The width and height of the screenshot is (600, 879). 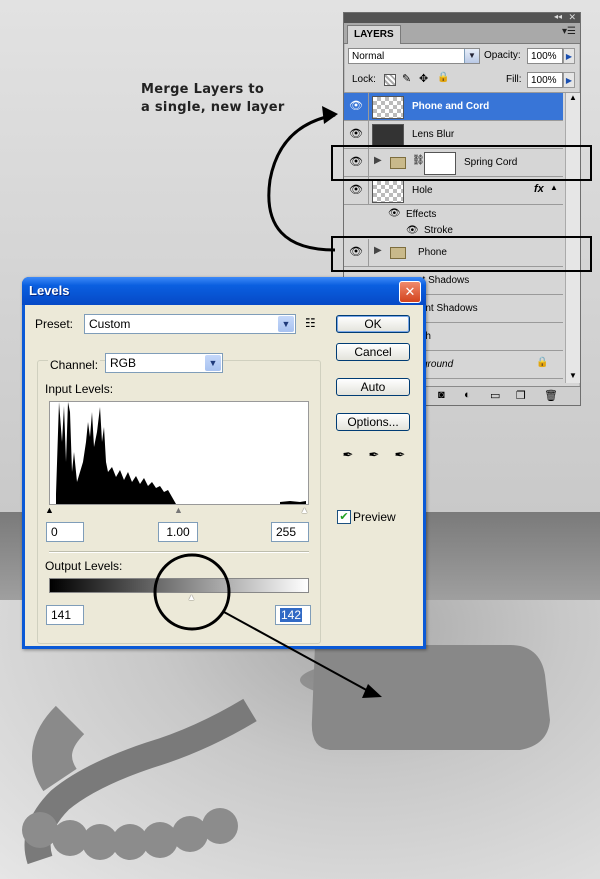 I want to click on layer-name: Hole, so click(x=422, y=190).